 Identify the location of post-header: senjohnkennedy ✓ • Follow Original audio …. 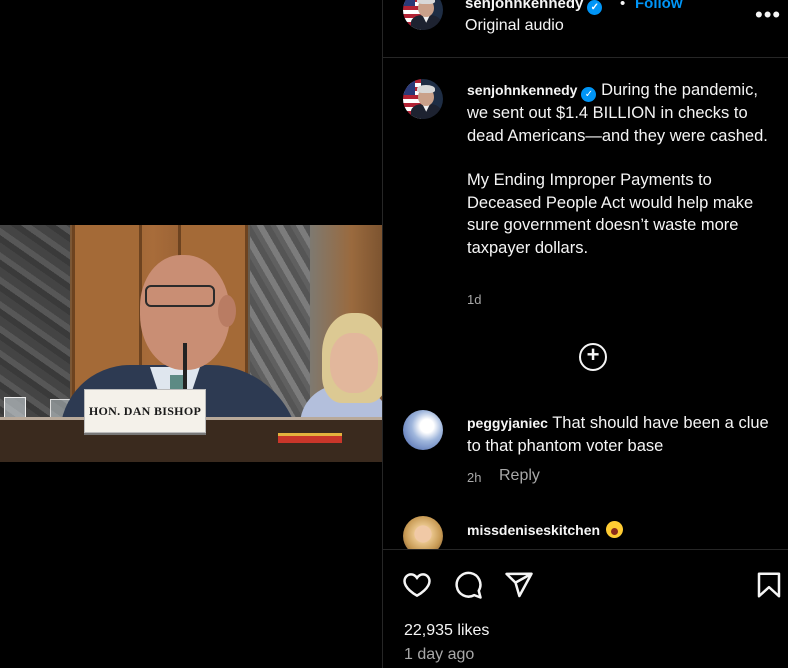
(585, 29).